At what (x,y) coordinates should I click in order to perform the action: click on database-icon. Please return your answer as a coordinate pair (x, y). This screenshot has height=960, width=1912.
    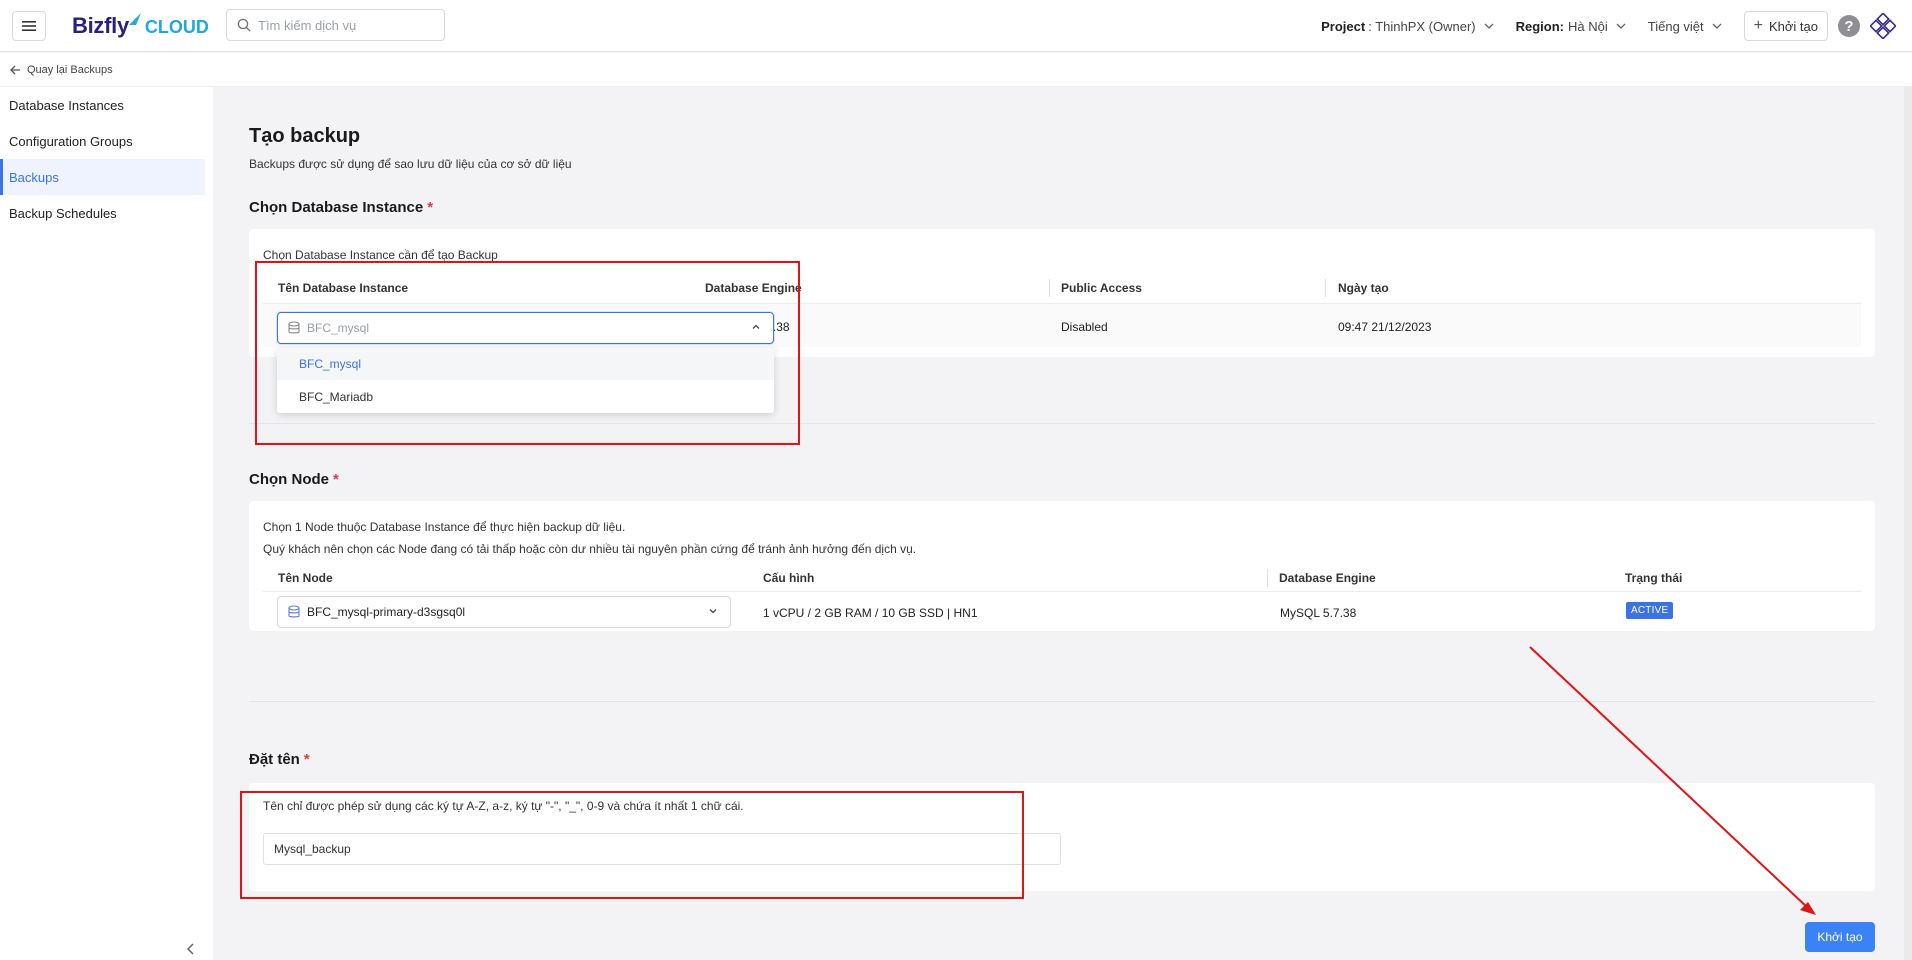
    Looking at the image, I should click on (294, 611).